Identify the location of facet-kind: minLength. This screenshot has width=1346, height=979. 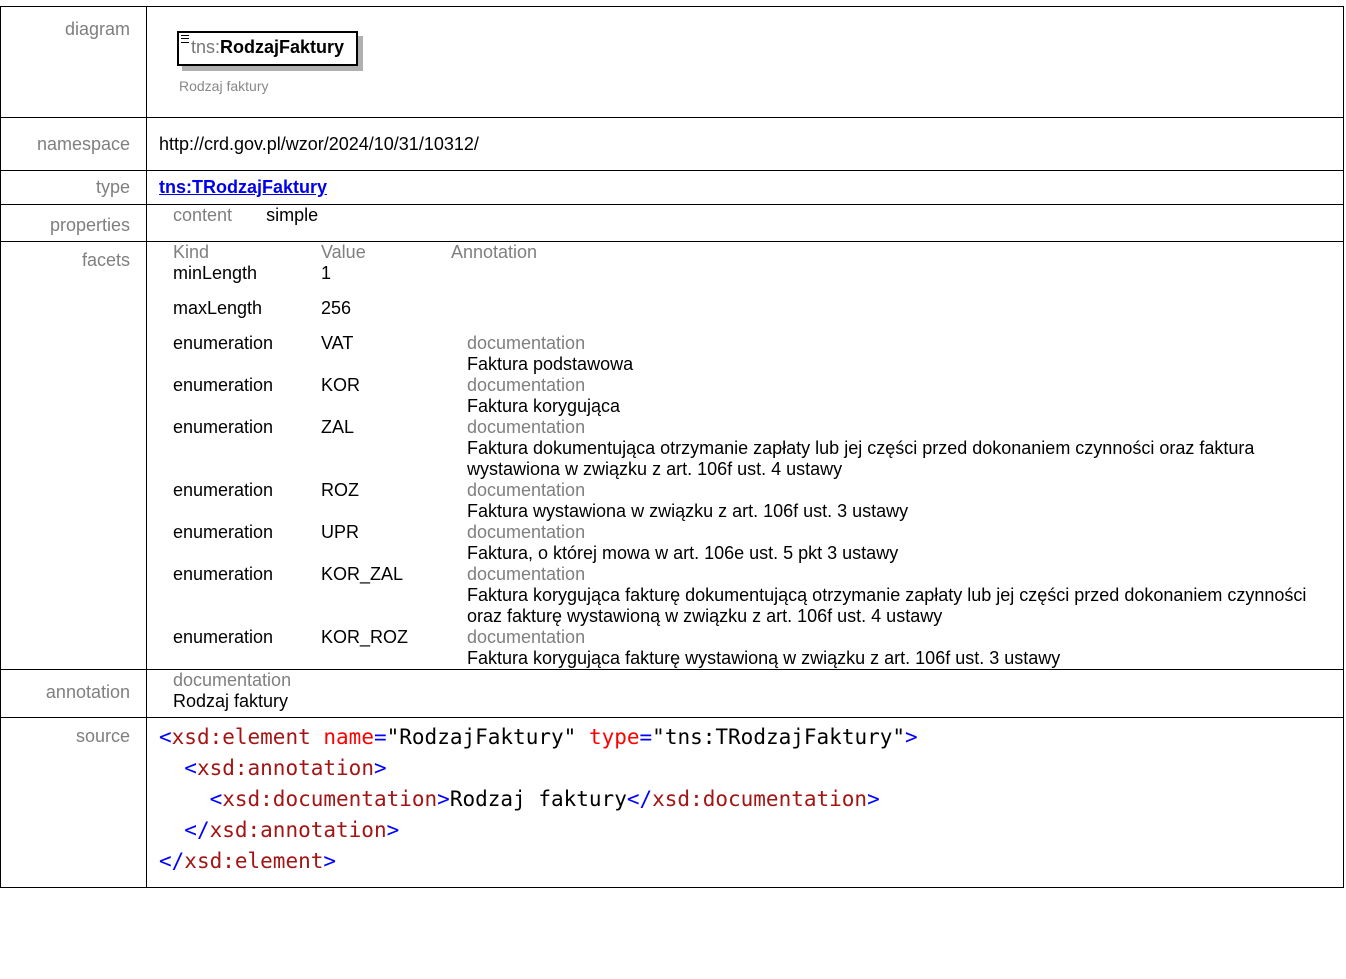
(215, 273).